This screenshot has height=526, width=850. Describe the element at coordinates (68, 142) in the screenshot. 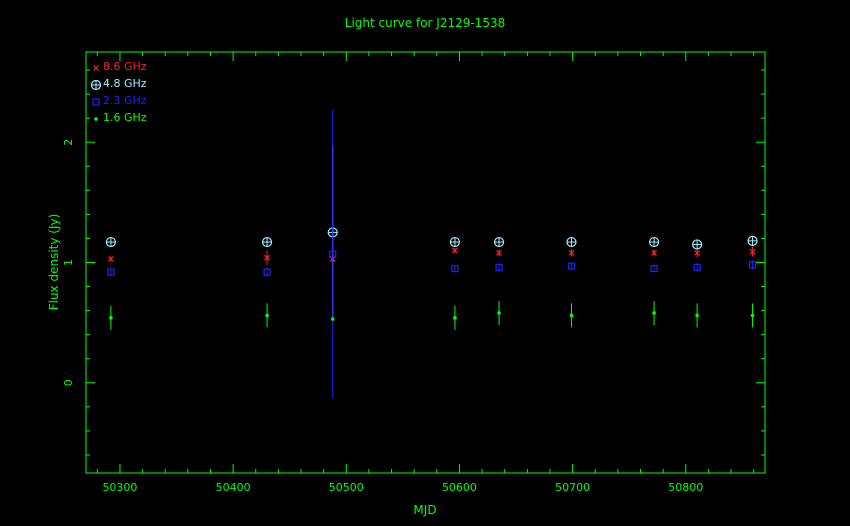

I see `y-tick-label: 2` at that location.